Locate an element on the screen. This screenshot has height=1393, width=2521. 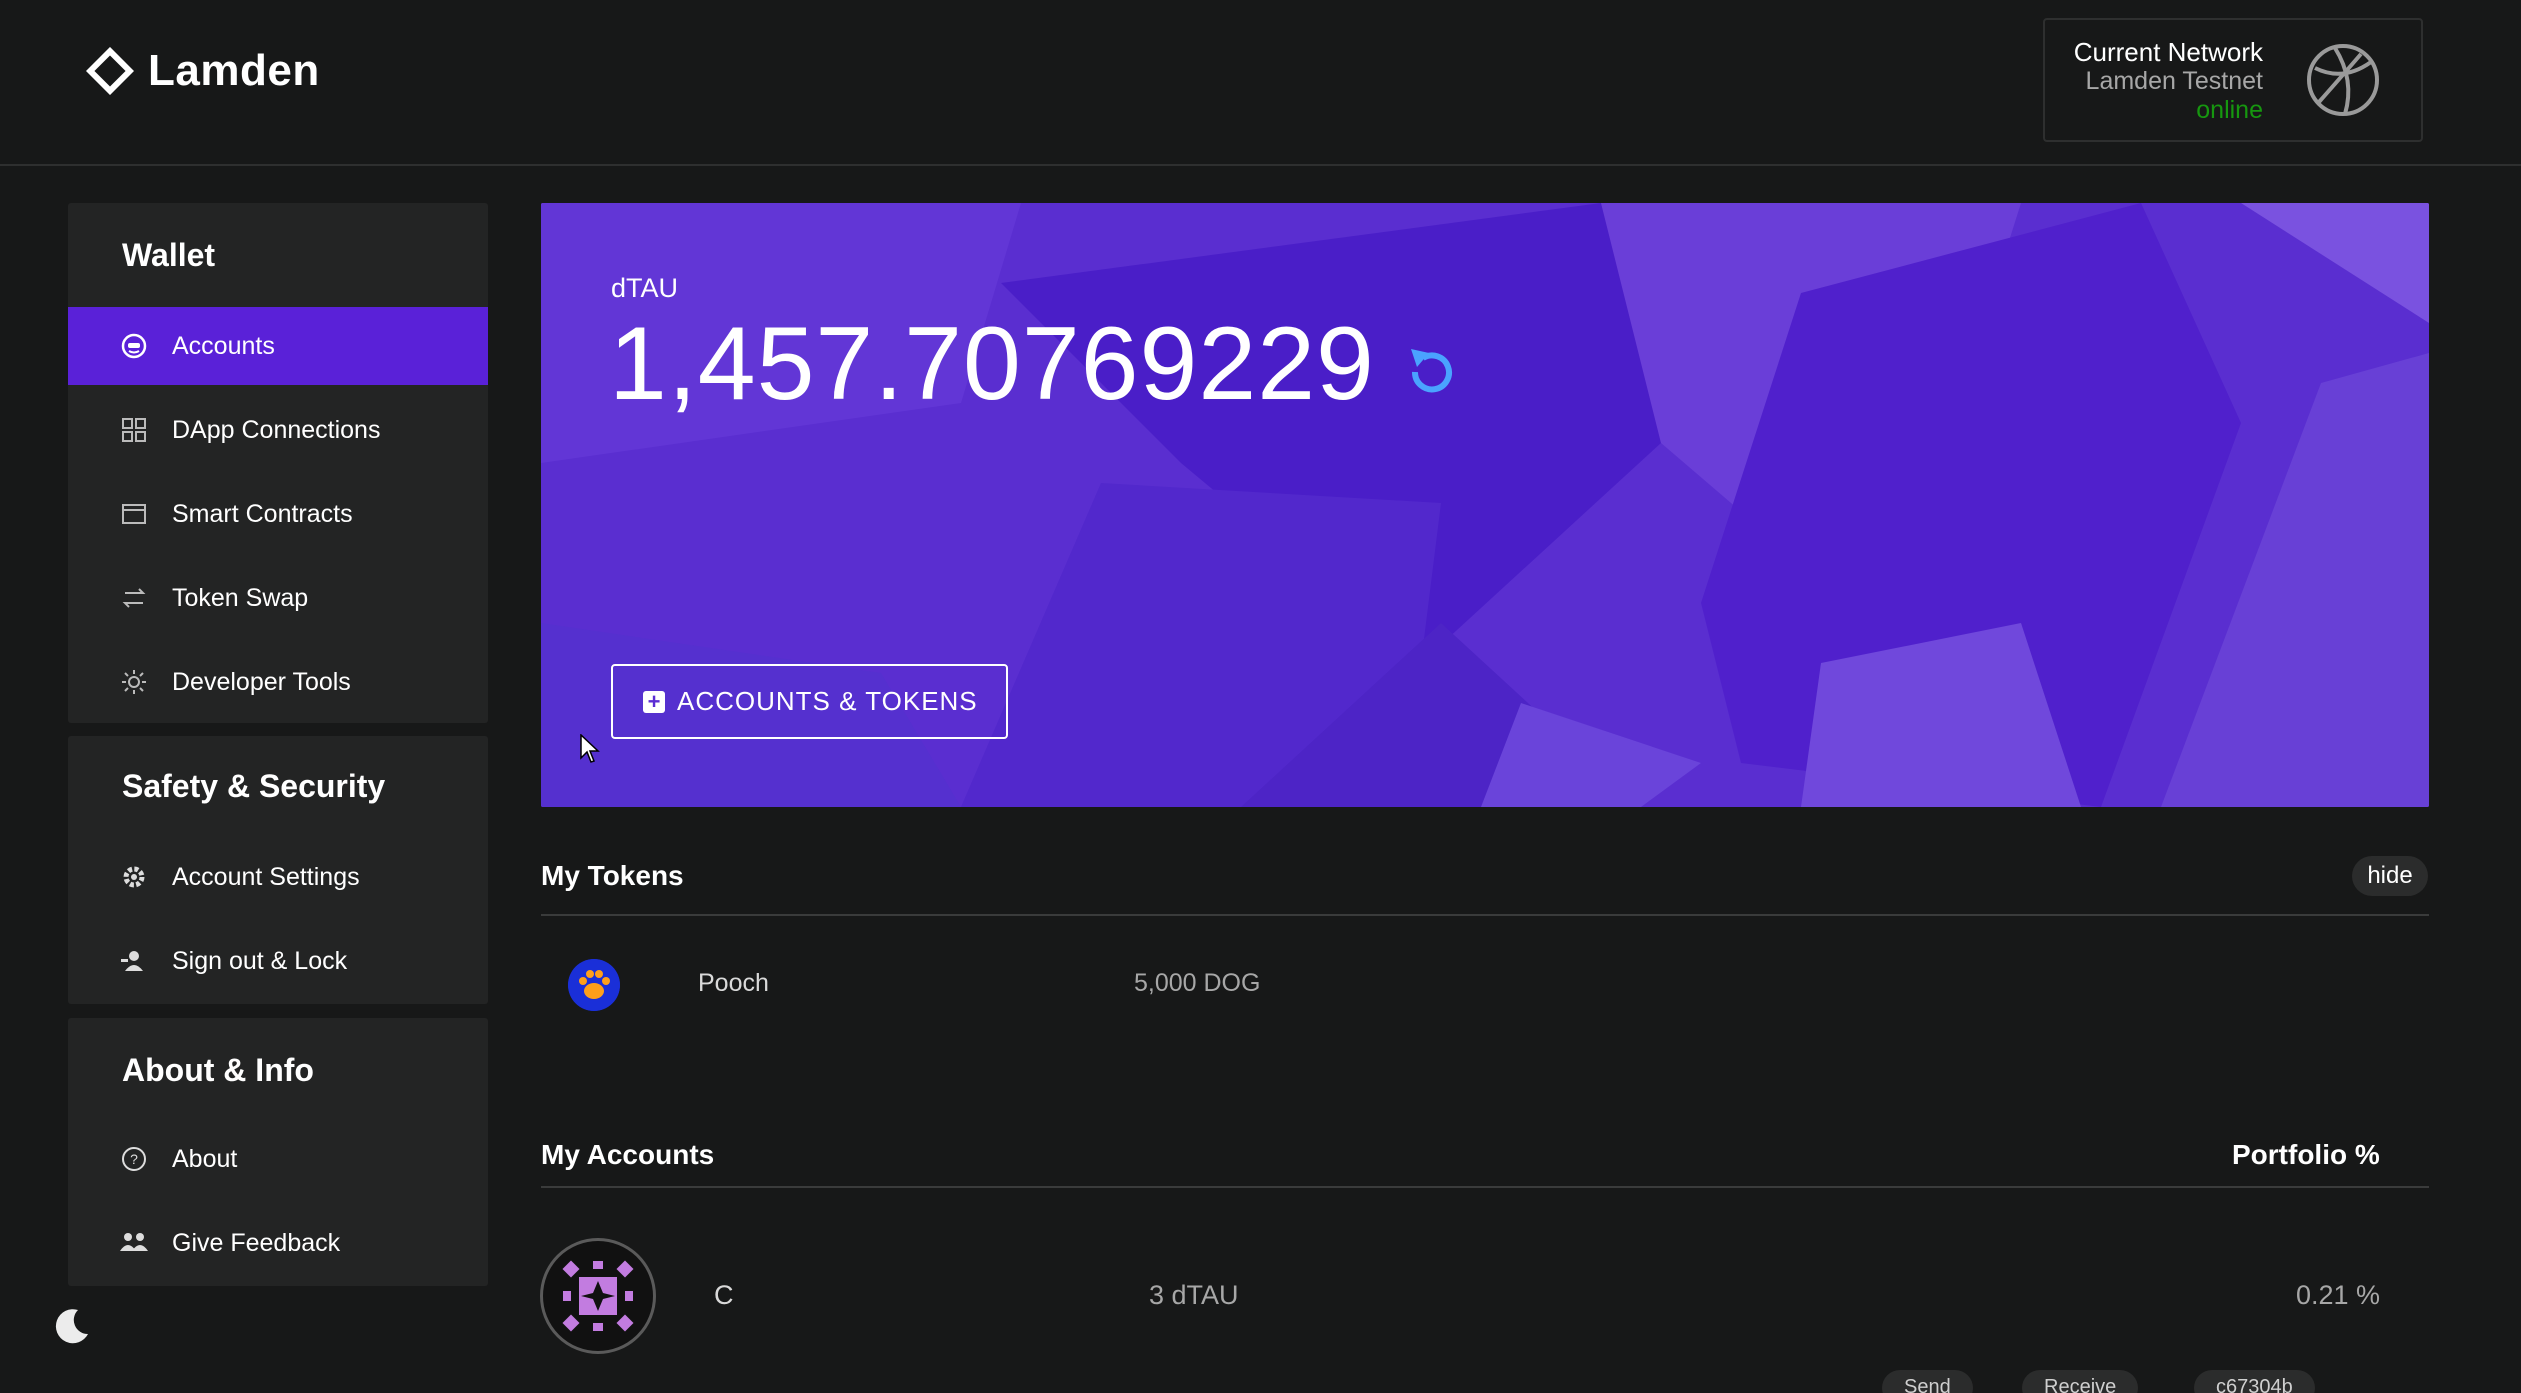
globe-icon is located at coordinates (2343, 80).